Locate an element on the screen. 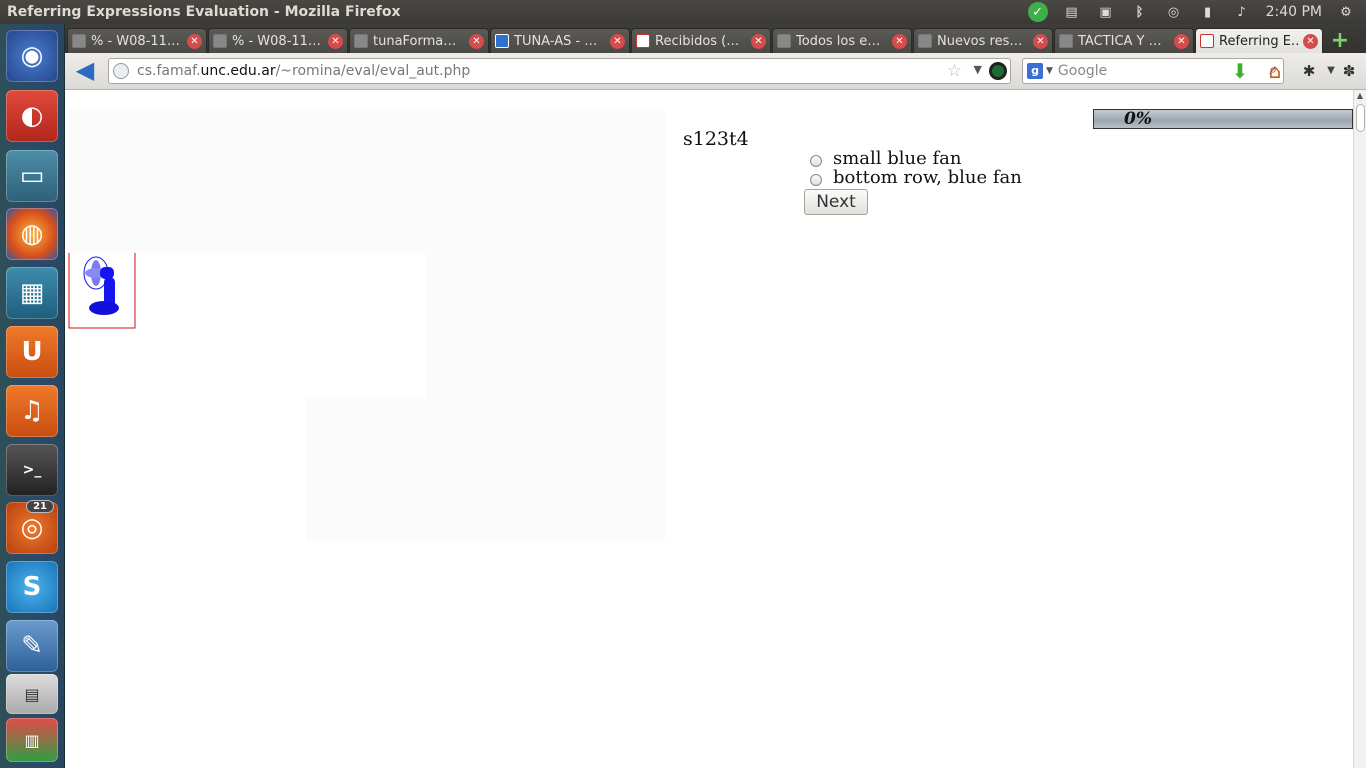 Image resolution: width=1366 pixels, height=768 pixels. tab: tunaForma… ✕ is located at coordinates (419, 40).